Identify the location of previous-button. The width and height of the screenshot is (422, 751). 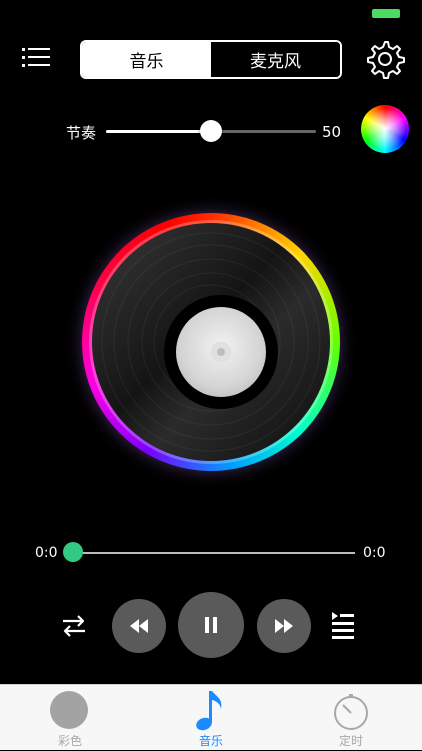
(139, 626).